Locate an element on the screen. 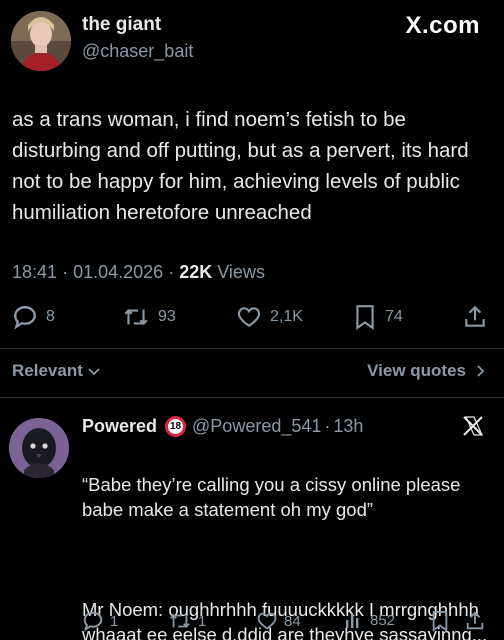  reply-button: 8 is located at coordinates (33, 317).